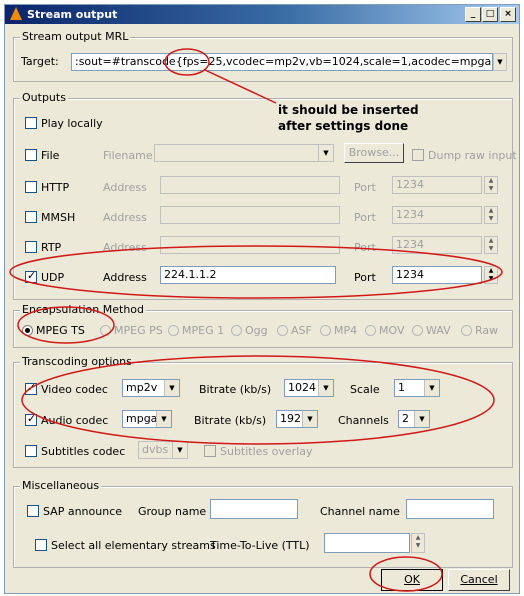 The image size is (524, 596). I want to click on annotation-circle-fps, so click(187, 62).